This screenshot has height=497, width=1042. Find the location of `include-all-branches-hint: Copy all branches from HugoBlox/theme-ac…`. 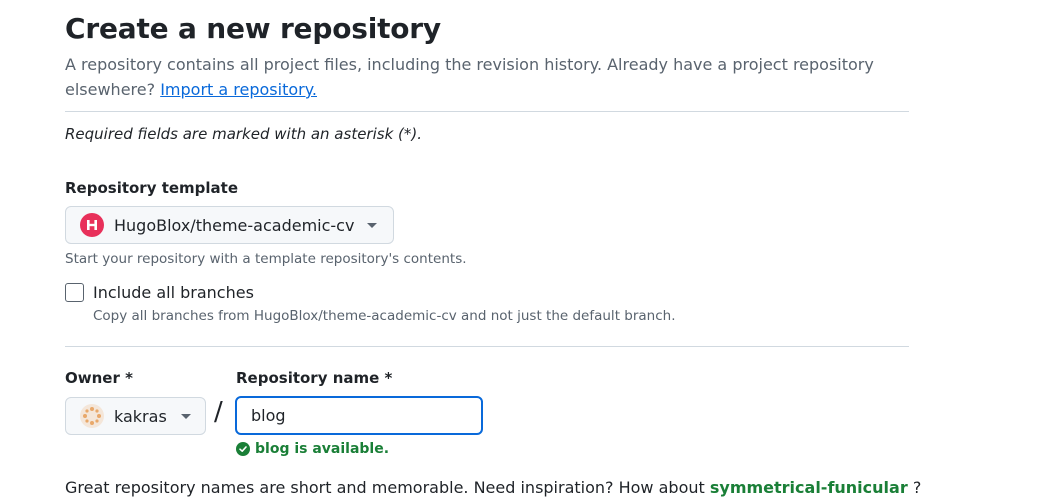

include-all-branches-hint: Copy all branches from HugoBlox/theme-ac… is located at coordinates (384, 316).